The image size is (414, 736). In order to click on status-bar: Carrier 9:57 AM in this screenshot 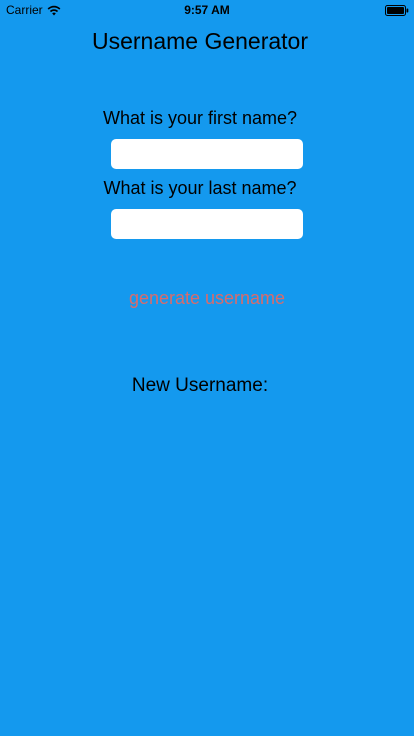, I will do `click(207, 10)`.